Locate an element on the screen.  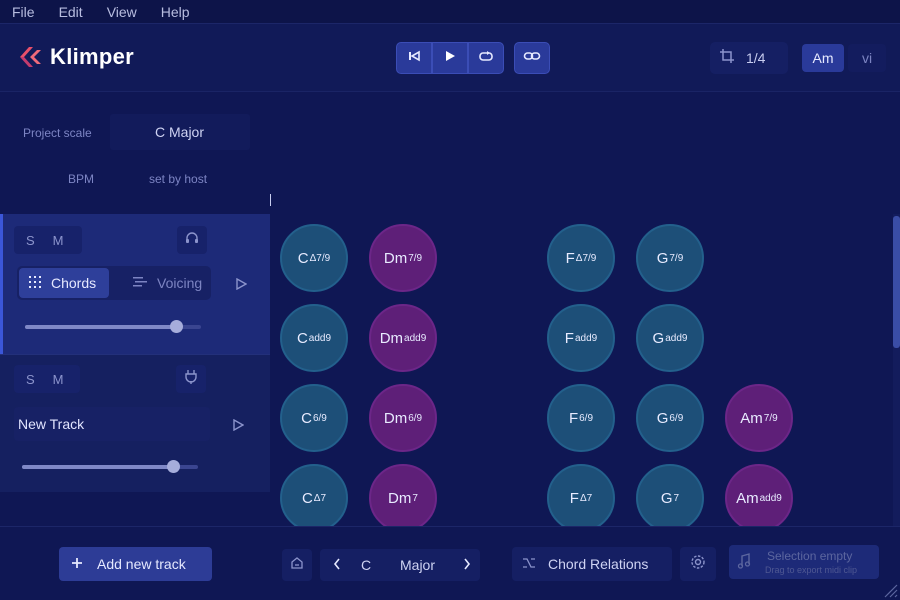
app-logo: Klimper is located at coordinates (76, 57).